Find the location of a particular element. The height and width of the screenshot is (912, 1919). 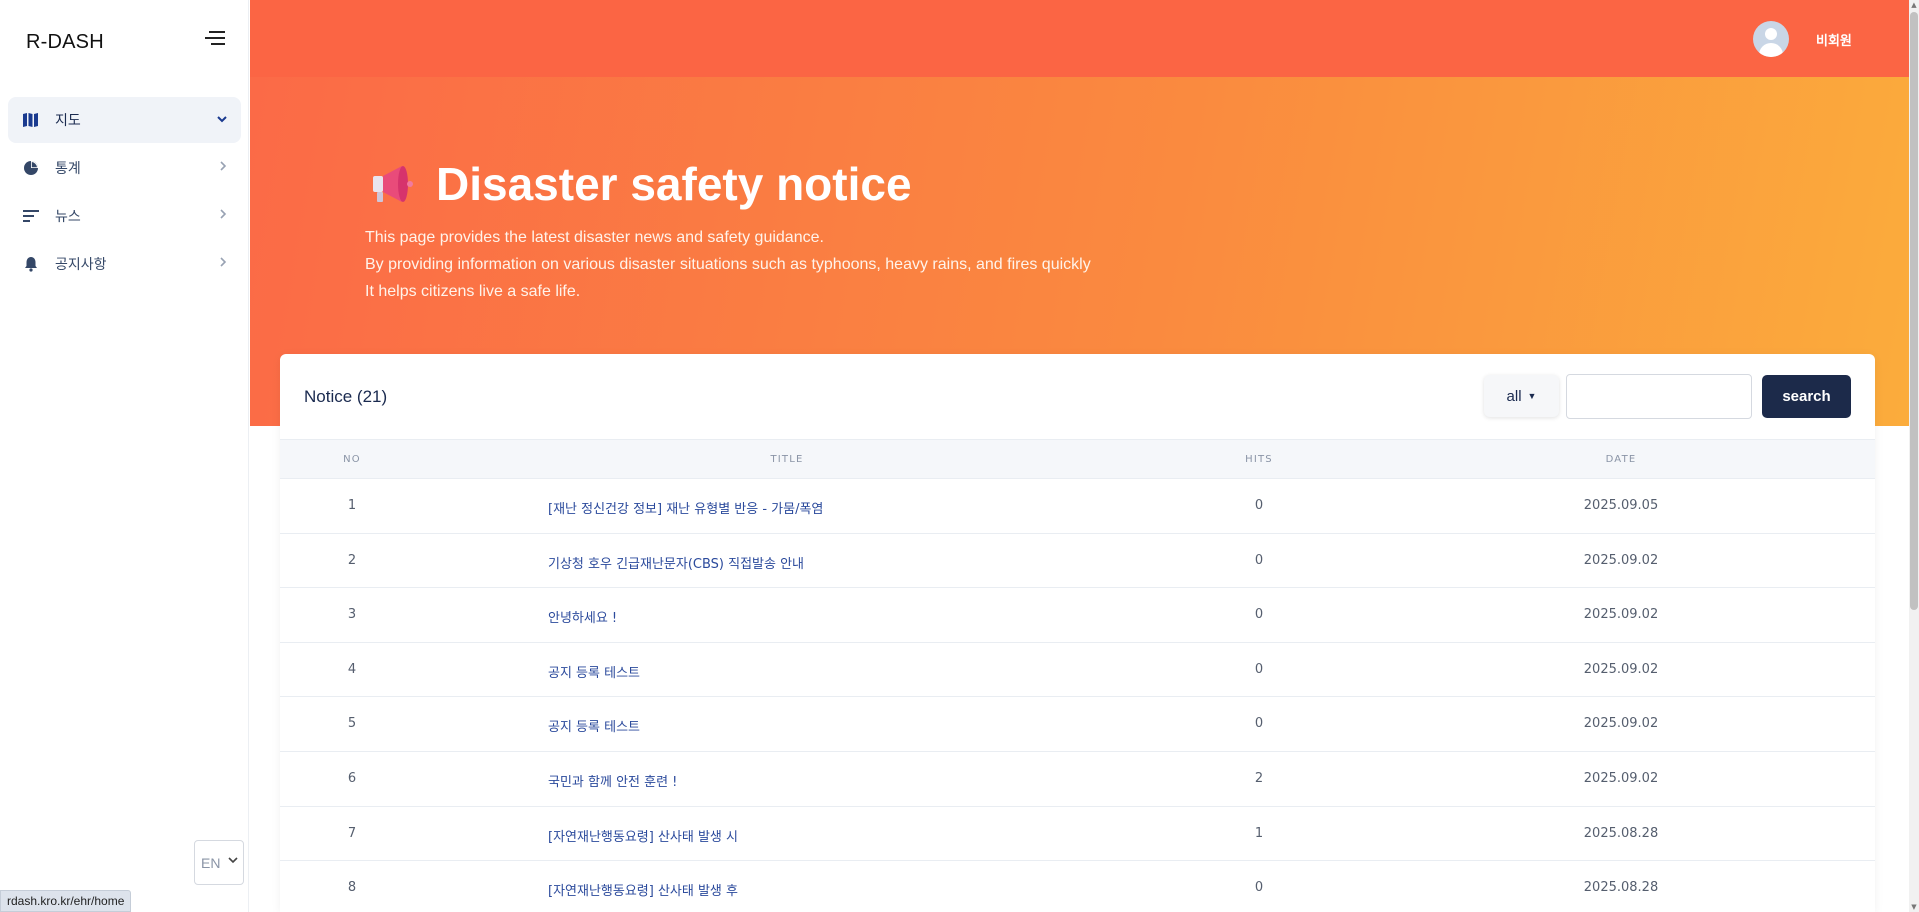

megaphone-icon is located at coordinates (394, 184).